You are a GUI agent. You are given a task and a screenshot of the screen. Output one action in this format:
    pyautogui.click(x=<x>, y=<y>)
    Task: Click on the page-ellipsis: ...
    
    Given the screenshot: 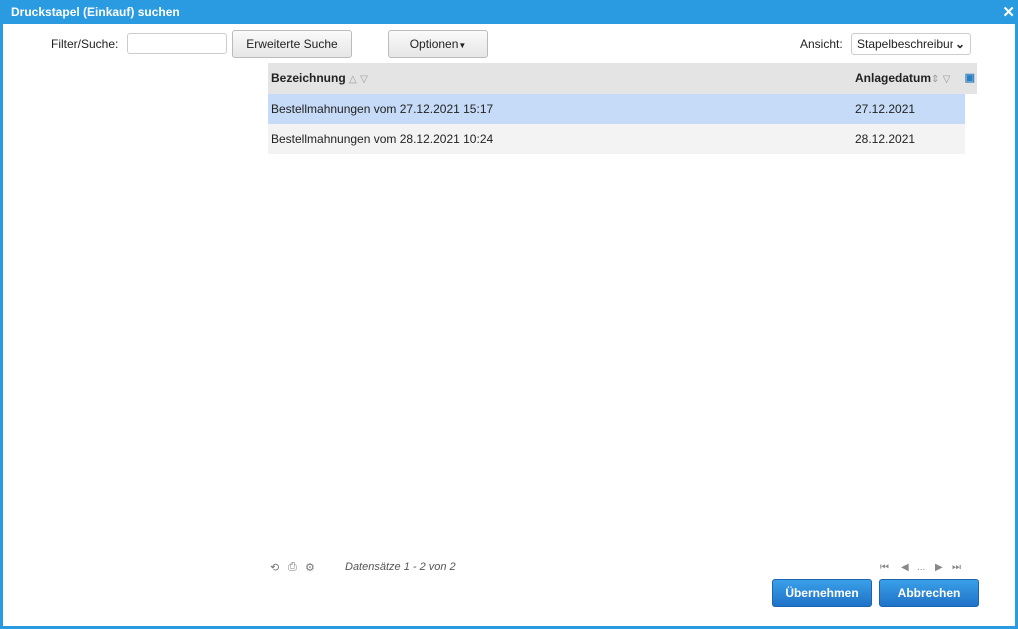 What is the action you would take?
    pyautogui.click(x=921, y=567)
    